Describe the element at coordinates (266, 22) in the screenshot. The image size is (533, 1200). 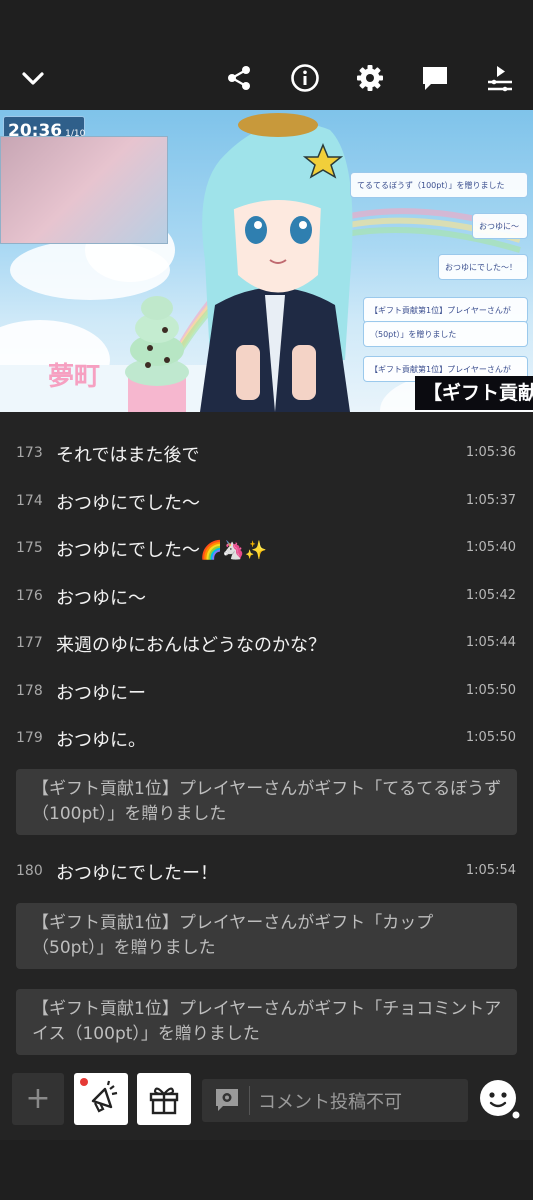
I see `status-bar` at that location.